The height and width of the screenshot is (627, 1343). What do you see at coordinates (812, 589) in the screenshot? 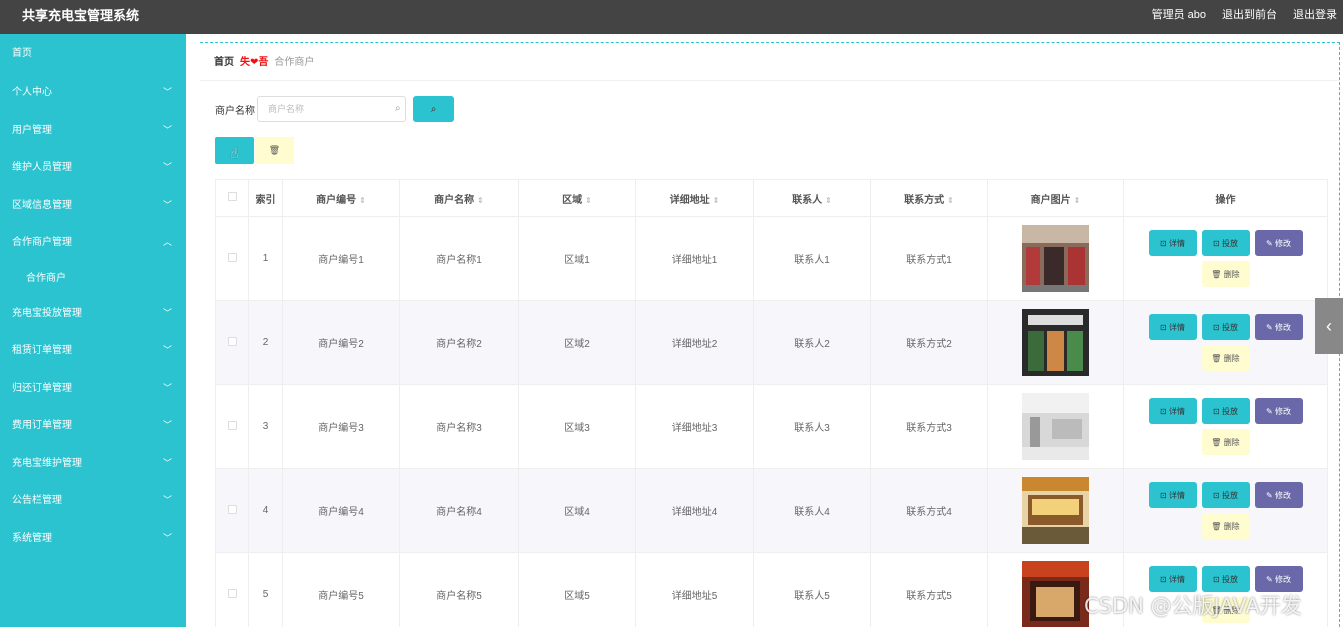
I see `cell-contact: 联系人5` at bounding box center [812, 589].